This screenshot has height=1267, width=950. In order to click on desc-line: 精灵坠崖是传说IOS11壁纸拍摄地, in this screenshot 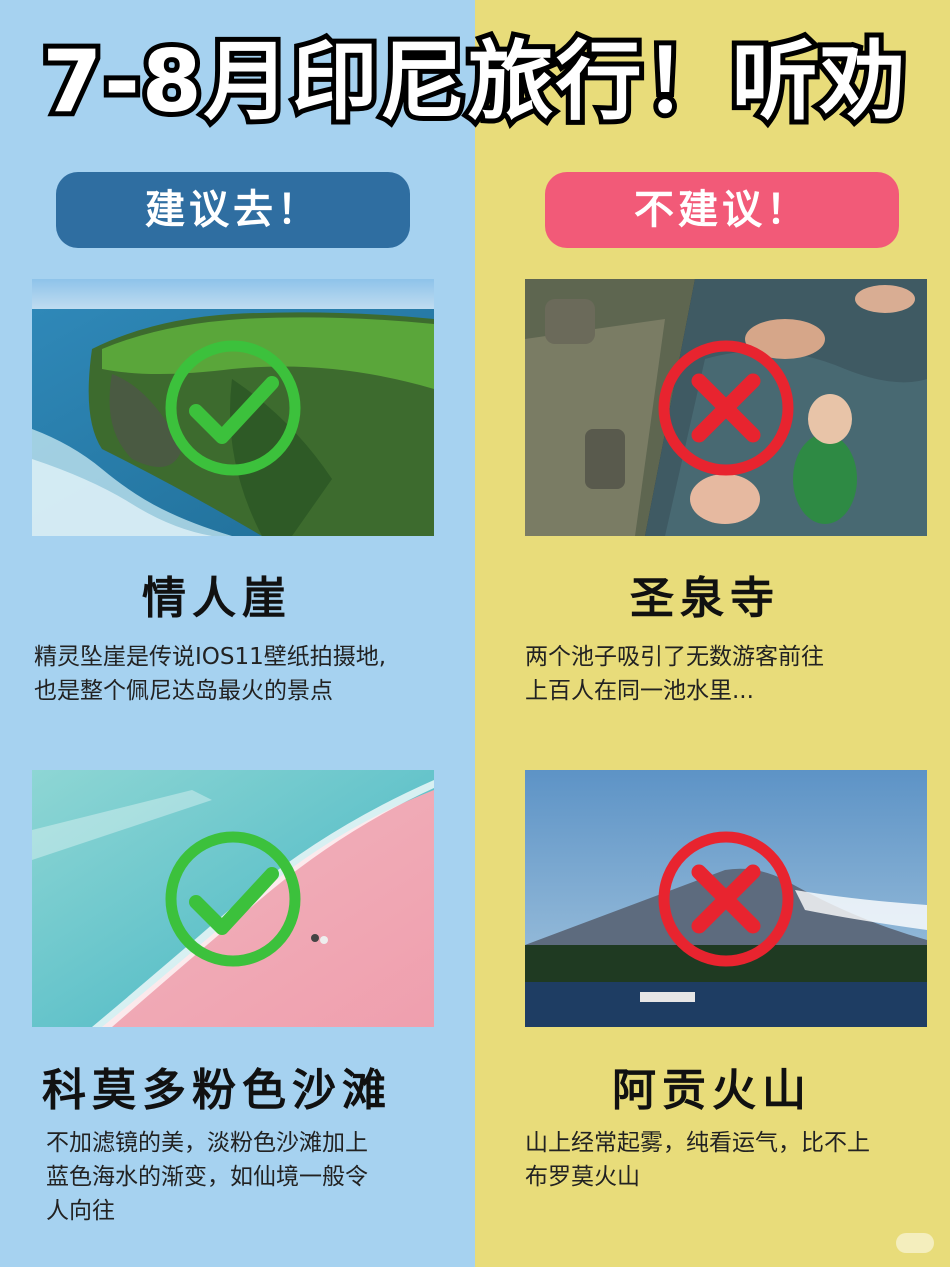, I will do `click(210, 657)`.